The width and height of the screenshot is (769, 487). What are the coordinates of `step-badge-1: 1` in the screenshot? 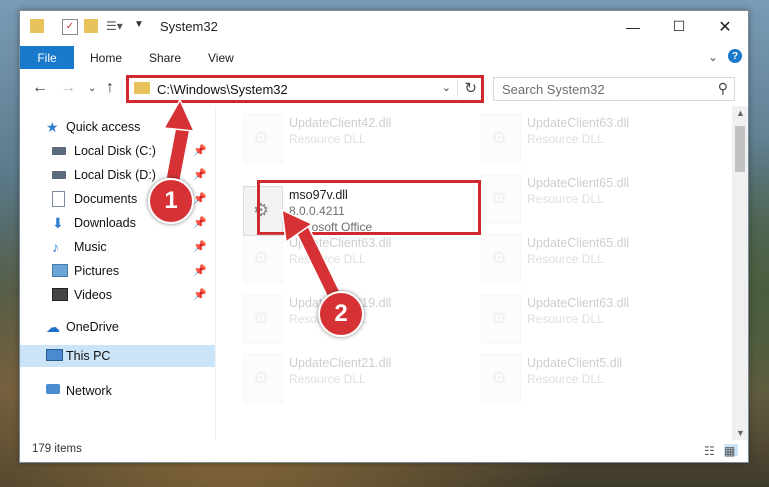 It's located at (171, 201).